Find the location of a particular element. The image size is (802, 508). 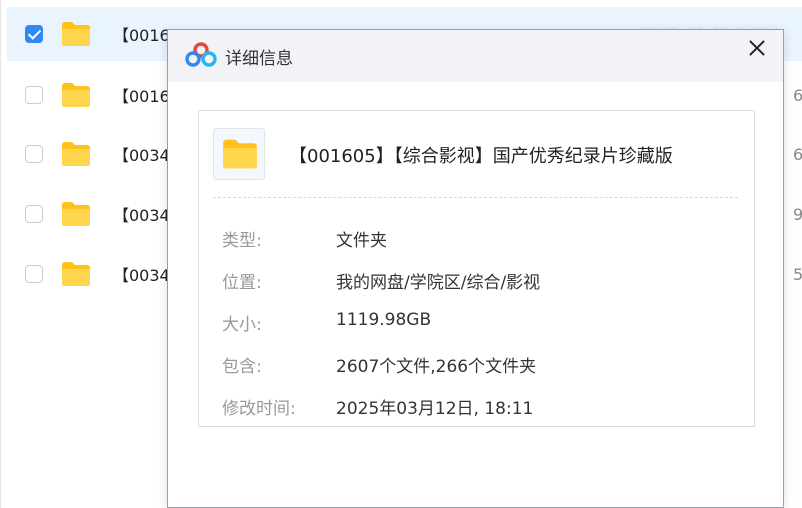

location-label: 位置: is located at coordinates (242, 283).